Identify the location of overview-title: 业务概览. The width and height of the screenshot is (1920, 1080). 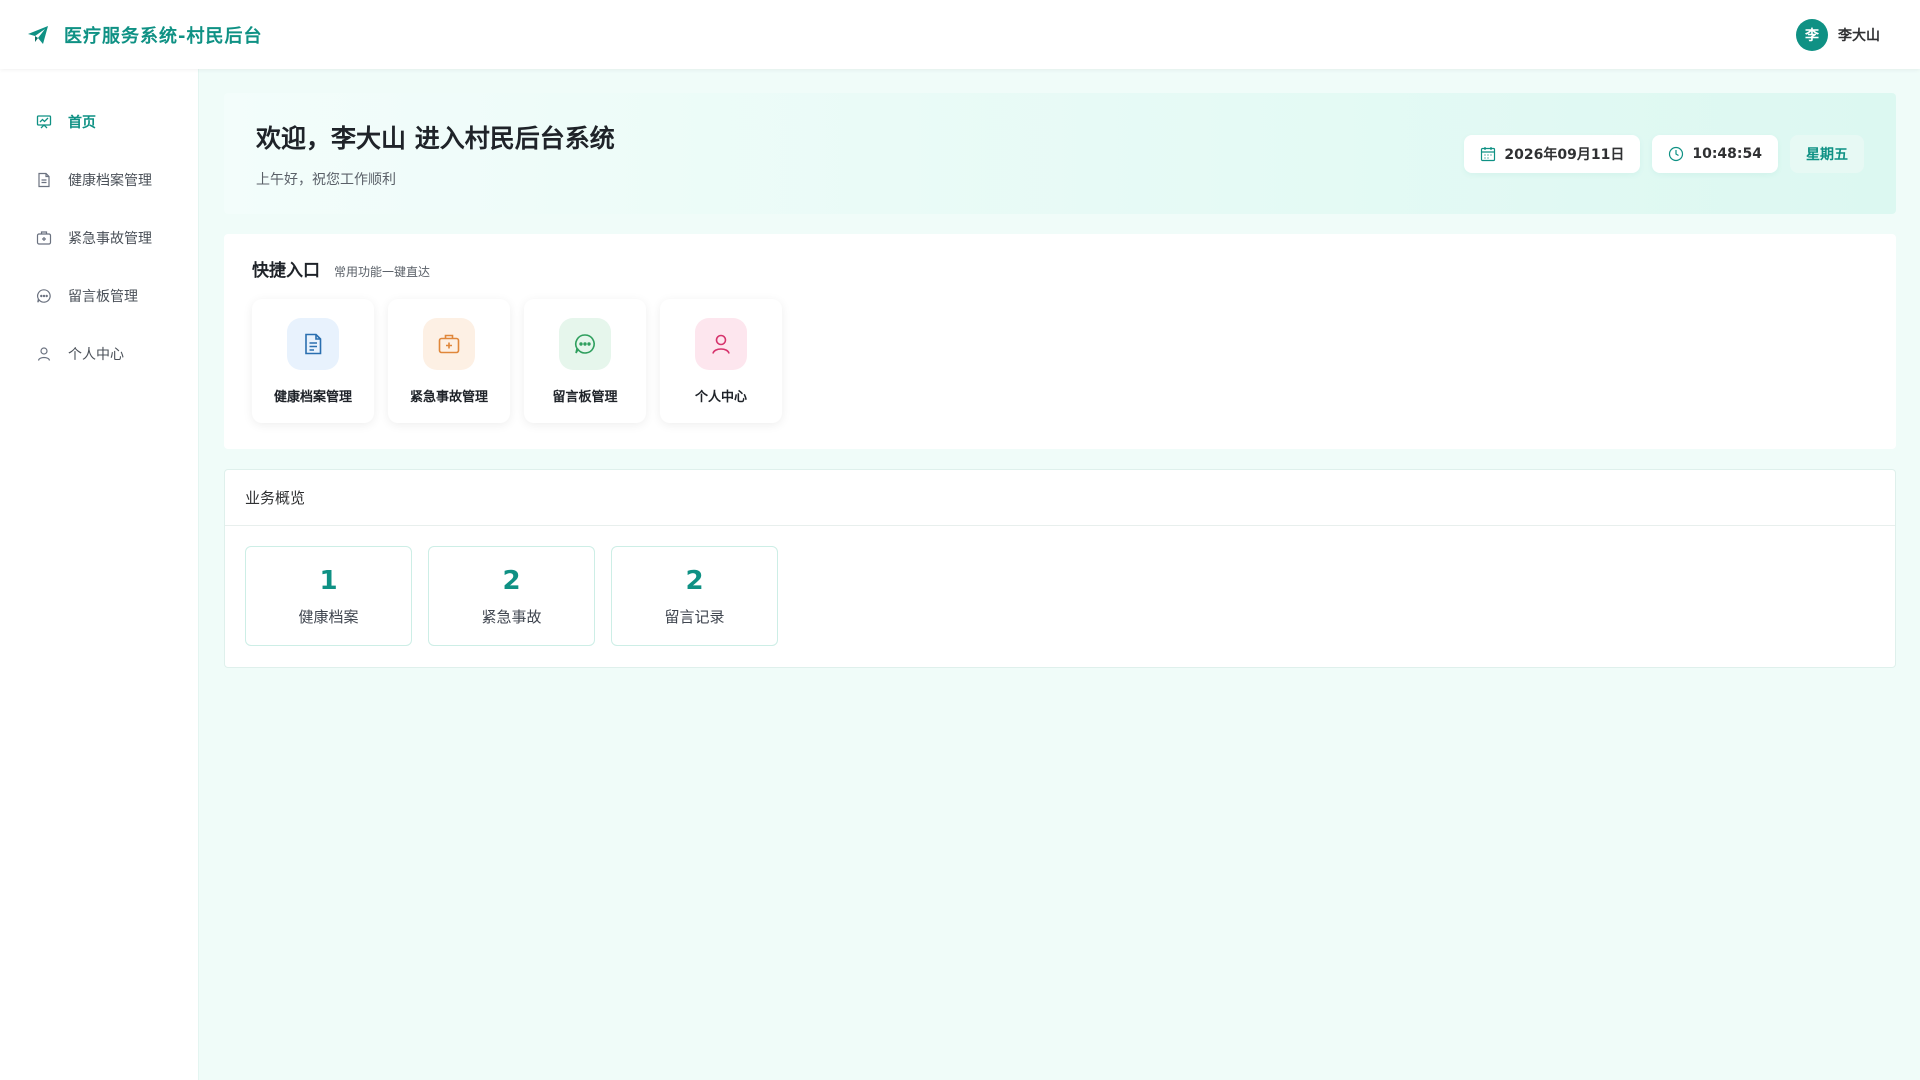
(1060, 498).